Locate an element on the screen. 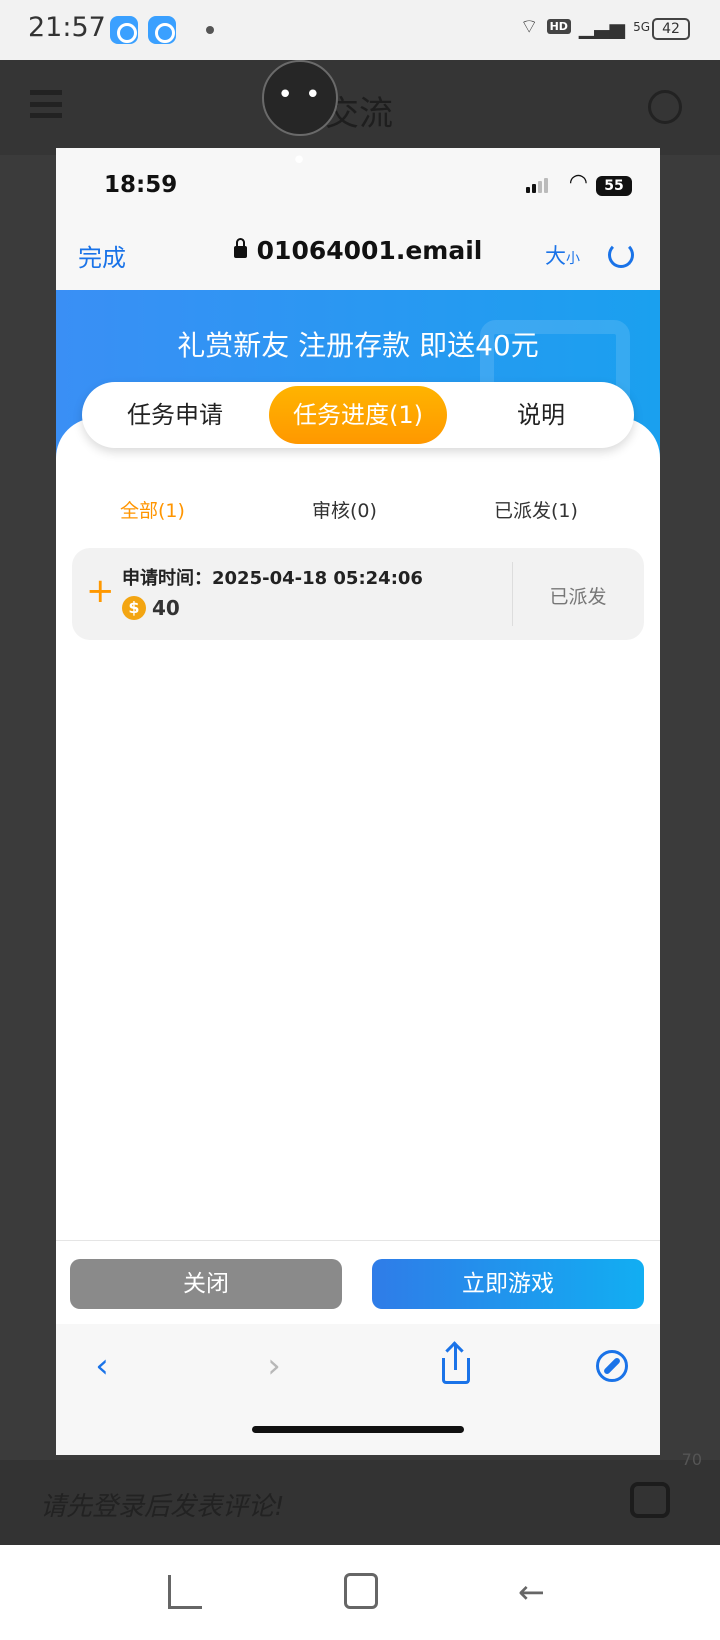 Image resolution: width=720 pixels, height=1640 pixels. size-big-label: 大 is located at coordinates (555, 256).